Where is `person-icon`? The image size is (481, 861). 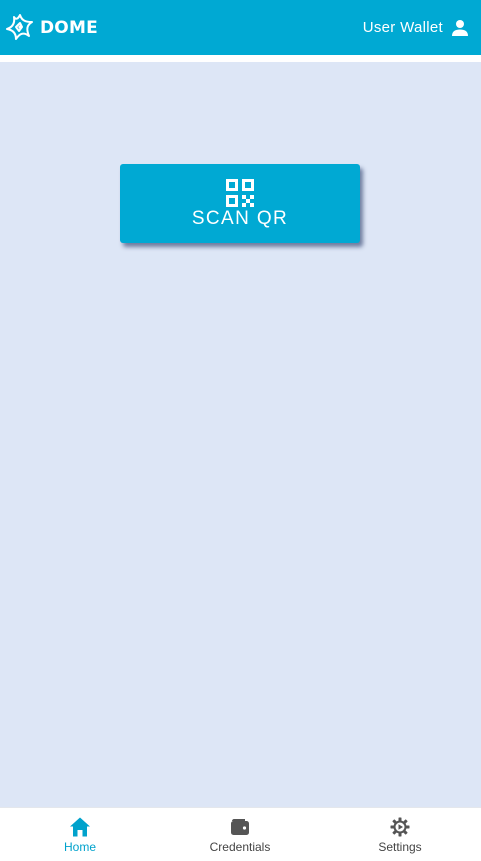 person-icon is located at coordinates (460, 27).